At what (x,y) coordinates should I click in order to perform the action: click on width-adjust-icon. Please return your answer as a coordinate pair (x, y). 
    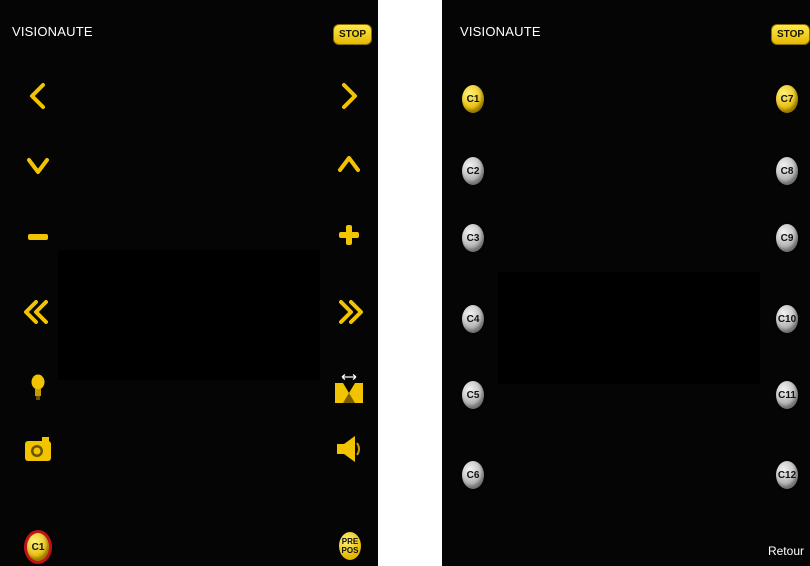
    Looking at the image, I should click on (349, 389).